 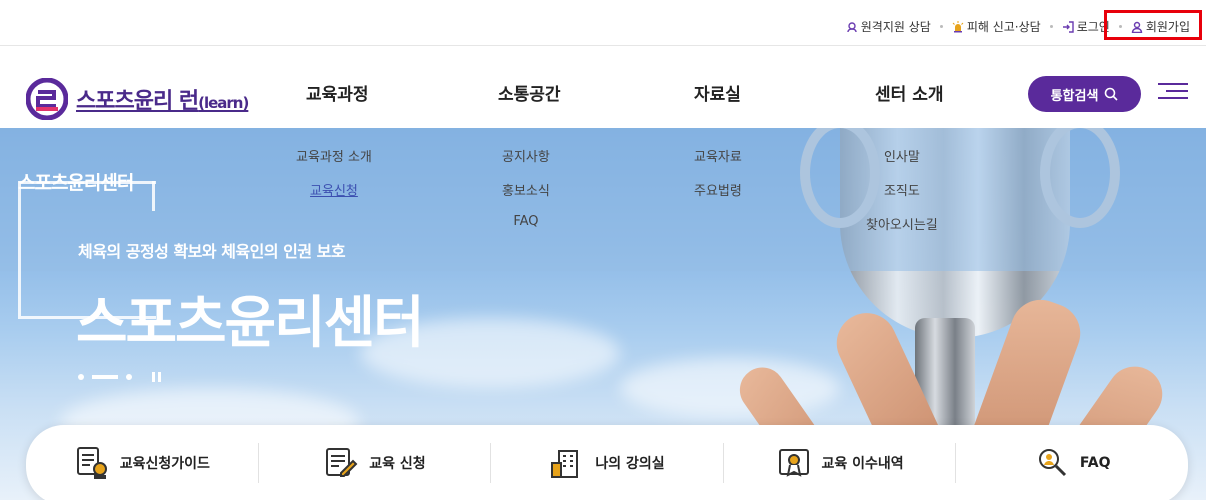 I want to click on quick-item-label: 교육 신청, so click(x=397, y=464).